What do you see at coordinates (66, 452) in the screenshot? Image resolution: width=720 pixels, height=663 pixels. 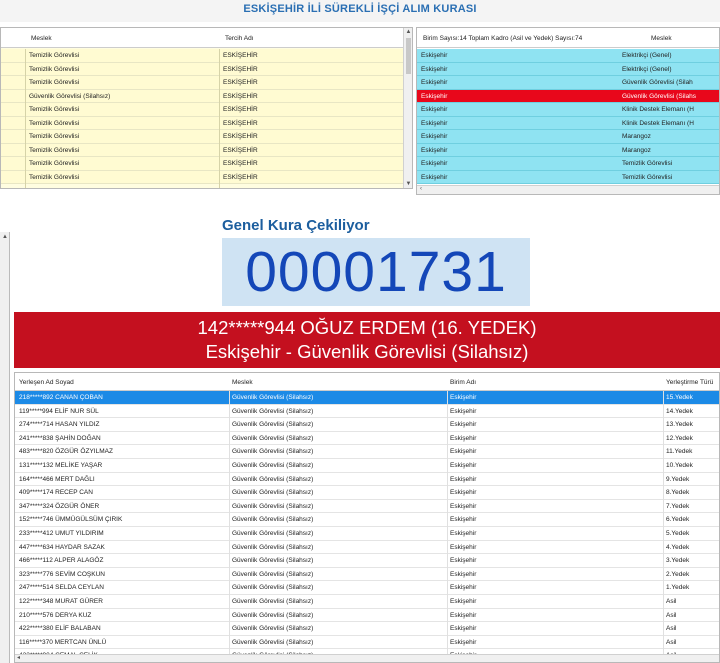 I see `result-row-cell: 483*****820 ÖZGÜR ÖZYILMAZ` at bounding box center [66, 452].